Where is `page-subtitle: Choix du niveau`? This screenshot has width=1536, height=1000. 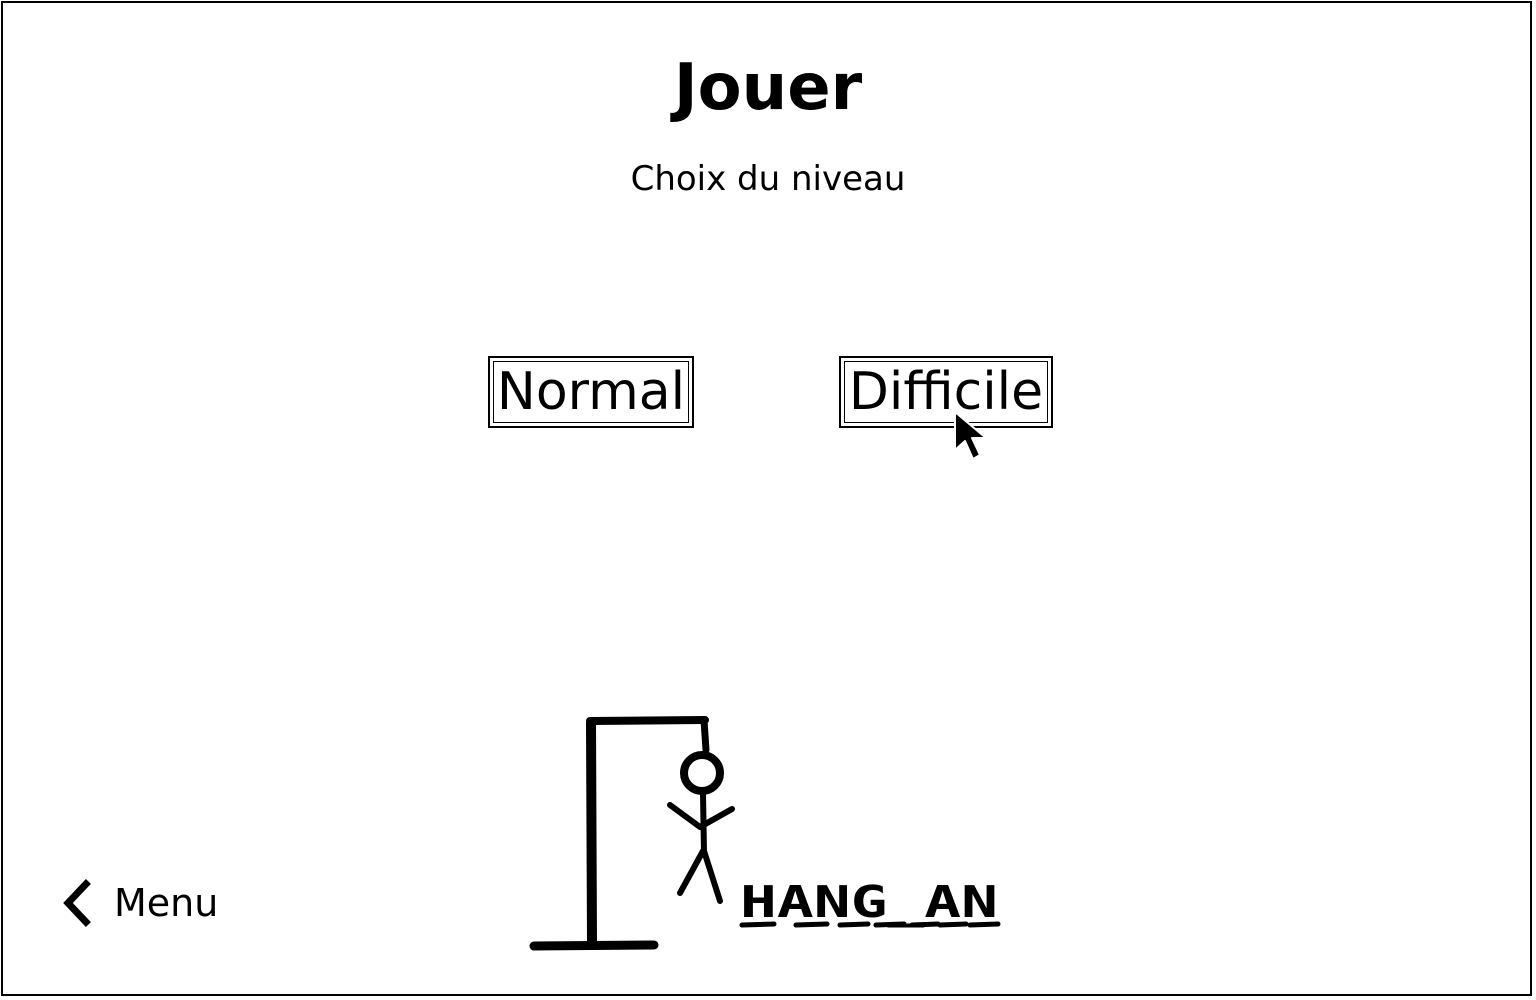
page-subtitle: Choix du niveau is located at coordinates (768, 179).